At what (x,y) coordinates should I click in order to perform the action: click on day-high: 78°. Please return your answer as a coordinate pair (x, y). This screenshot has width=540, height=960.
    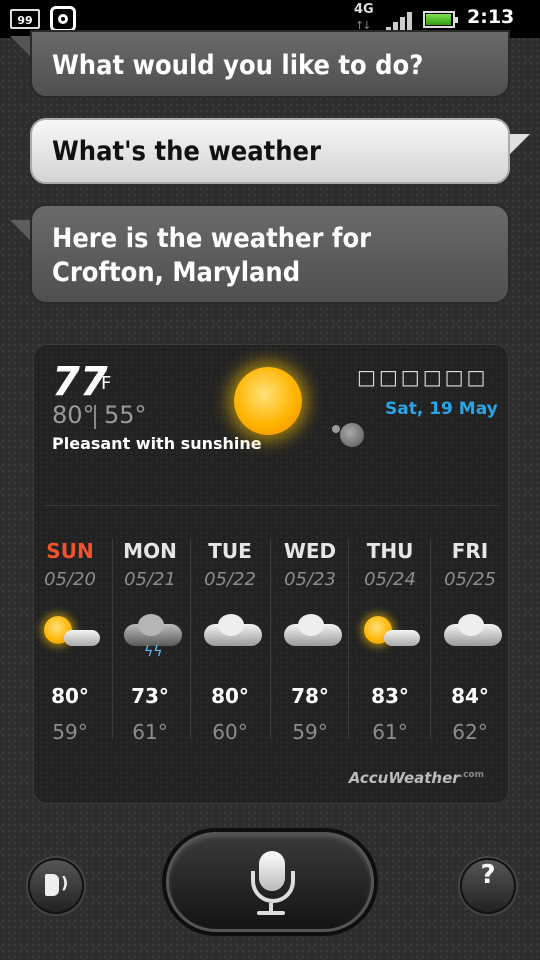
    Looking at the image, I should click on (310, 696).